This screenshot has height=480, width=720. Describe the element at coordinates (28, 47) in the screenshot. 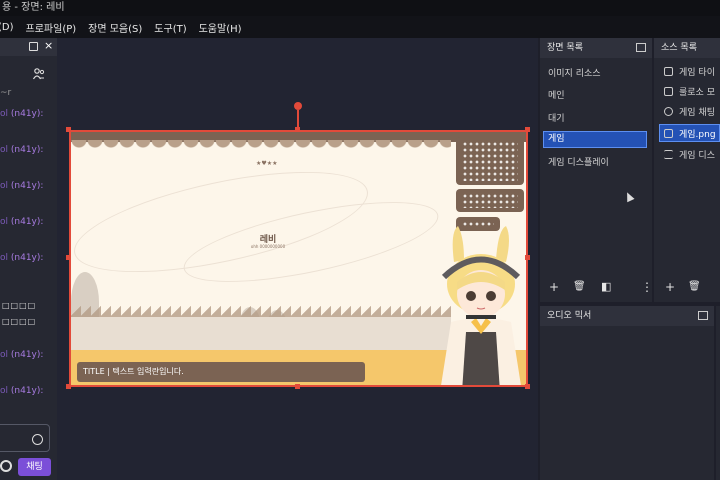

I see `chat-dock-header: ×` at that location.